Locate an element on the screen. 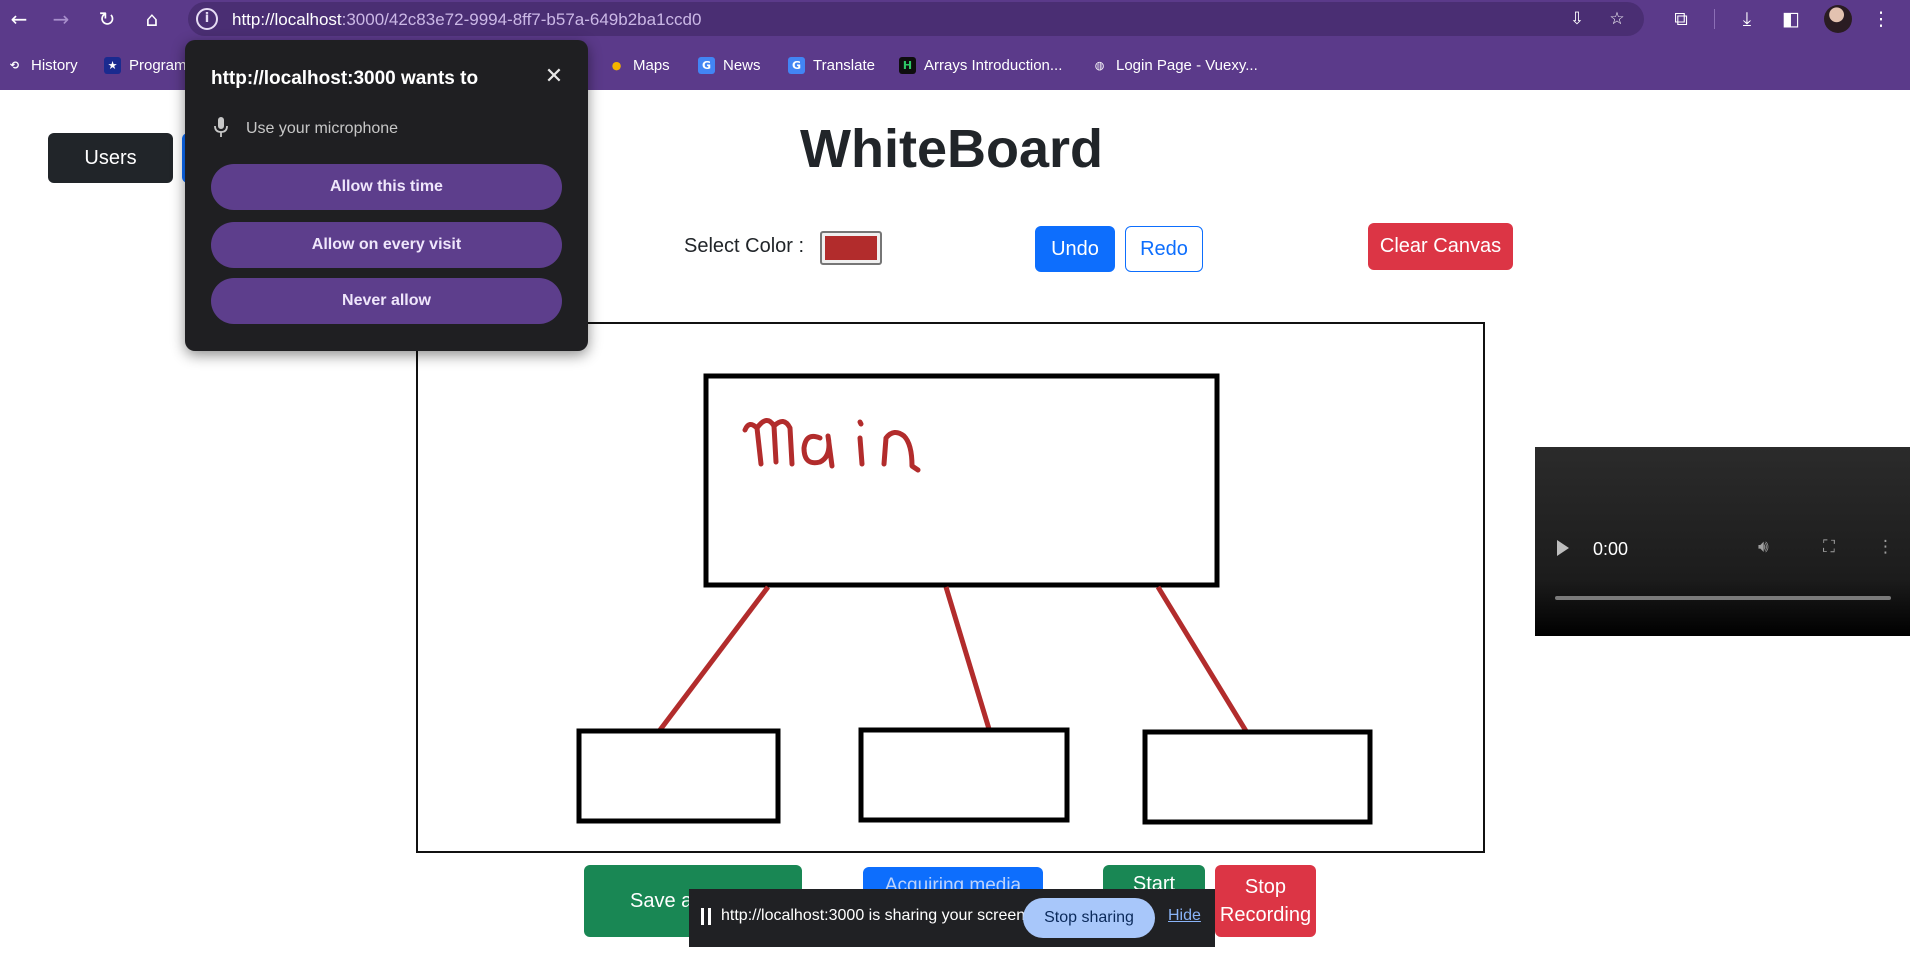  side-panel-icon: ◧ is located at coordinates (1791, 19).